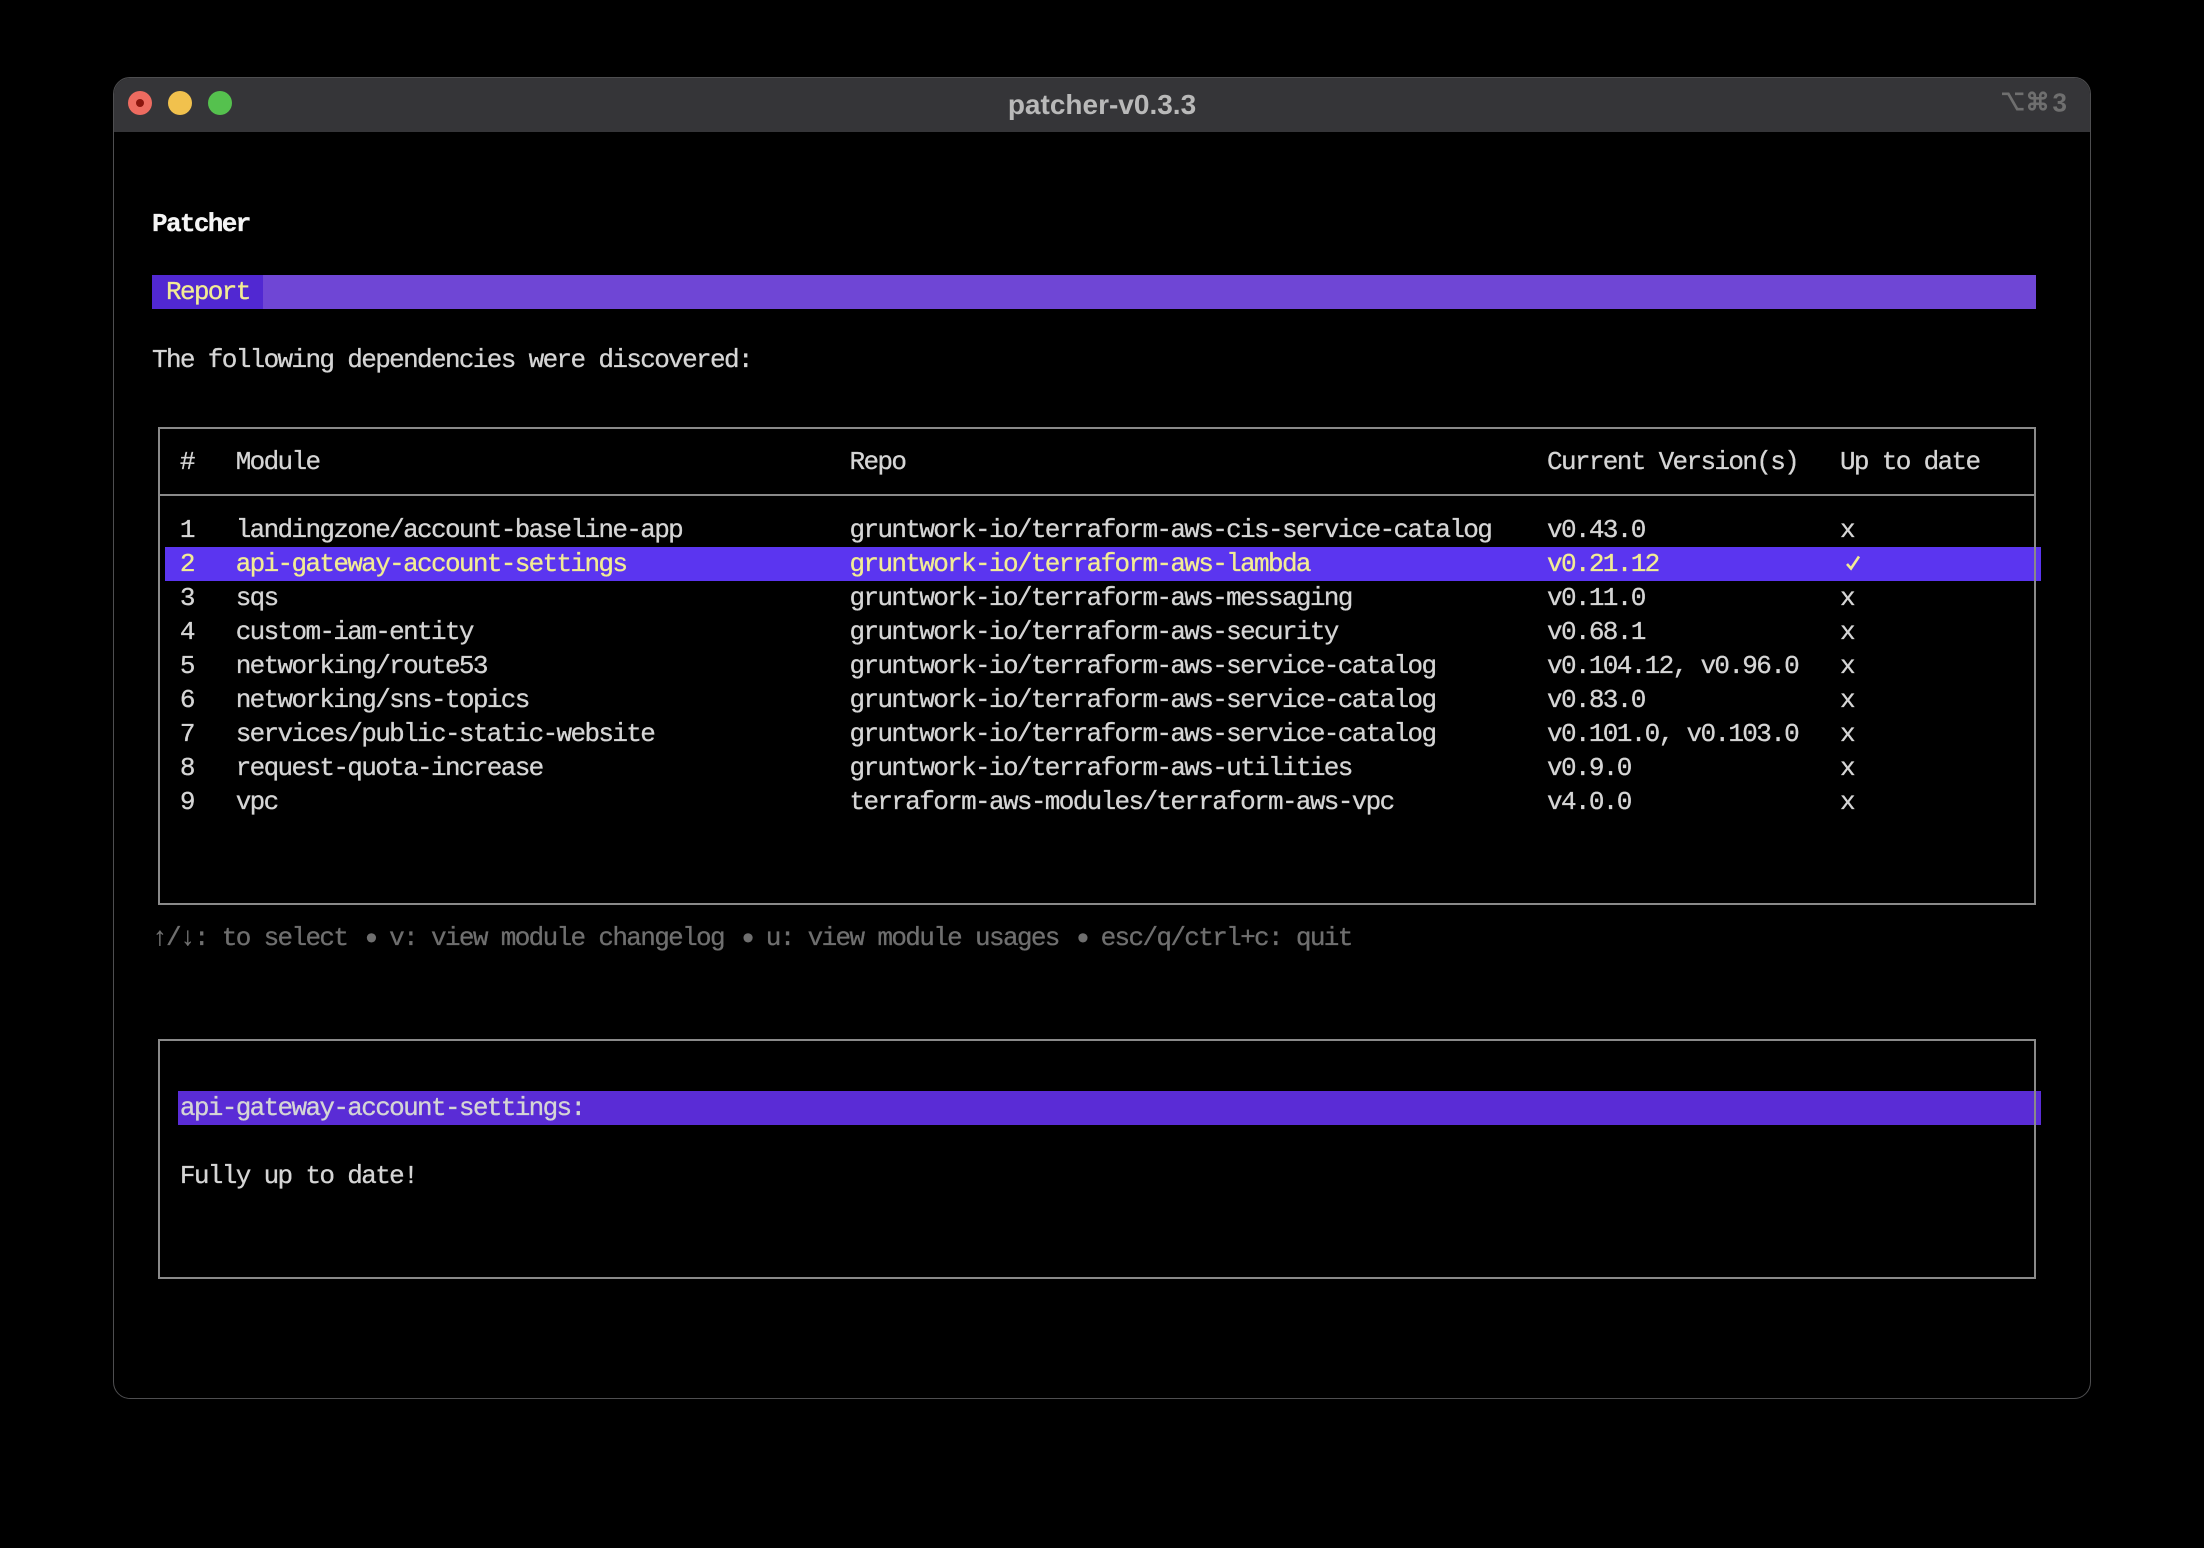 The width and height of the screenshot is (2204, 1548). Describe the element at coordinates (2060, 104) in the screenshot. I see `svg-text: 3` at that location.